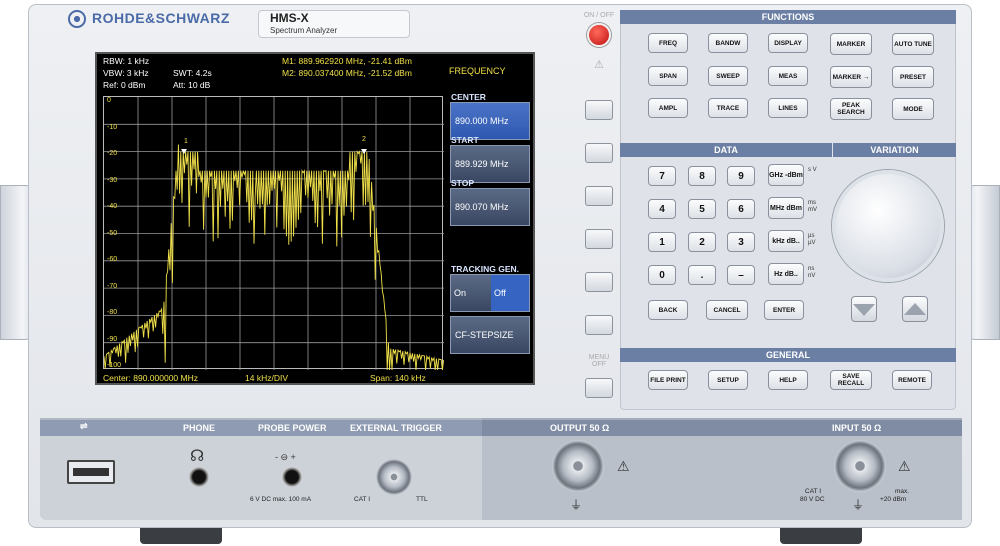 The image size is (1000, 546). Describe the element at coordinates (913, 44) in the screenshot. I see `function-button-auto-tune: AUTO TUNE` at that location.